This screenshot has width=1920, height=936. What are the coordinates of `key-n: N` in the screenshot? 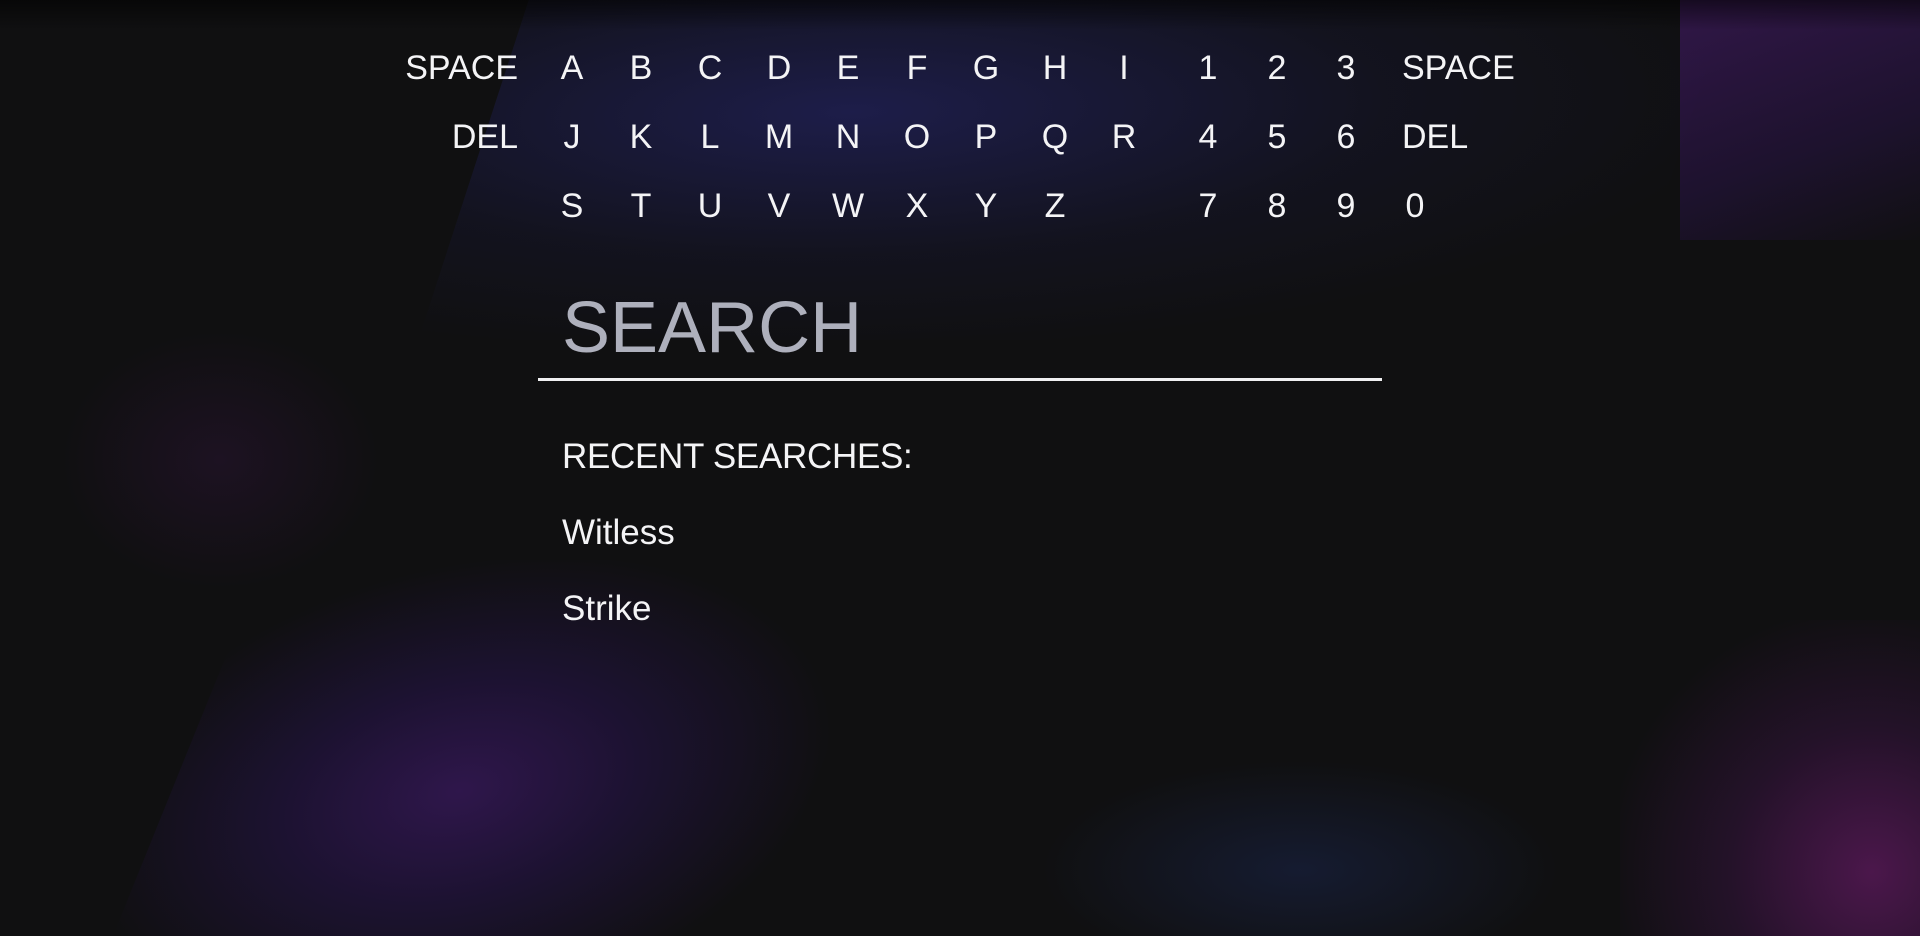 It's located at (848, 137).